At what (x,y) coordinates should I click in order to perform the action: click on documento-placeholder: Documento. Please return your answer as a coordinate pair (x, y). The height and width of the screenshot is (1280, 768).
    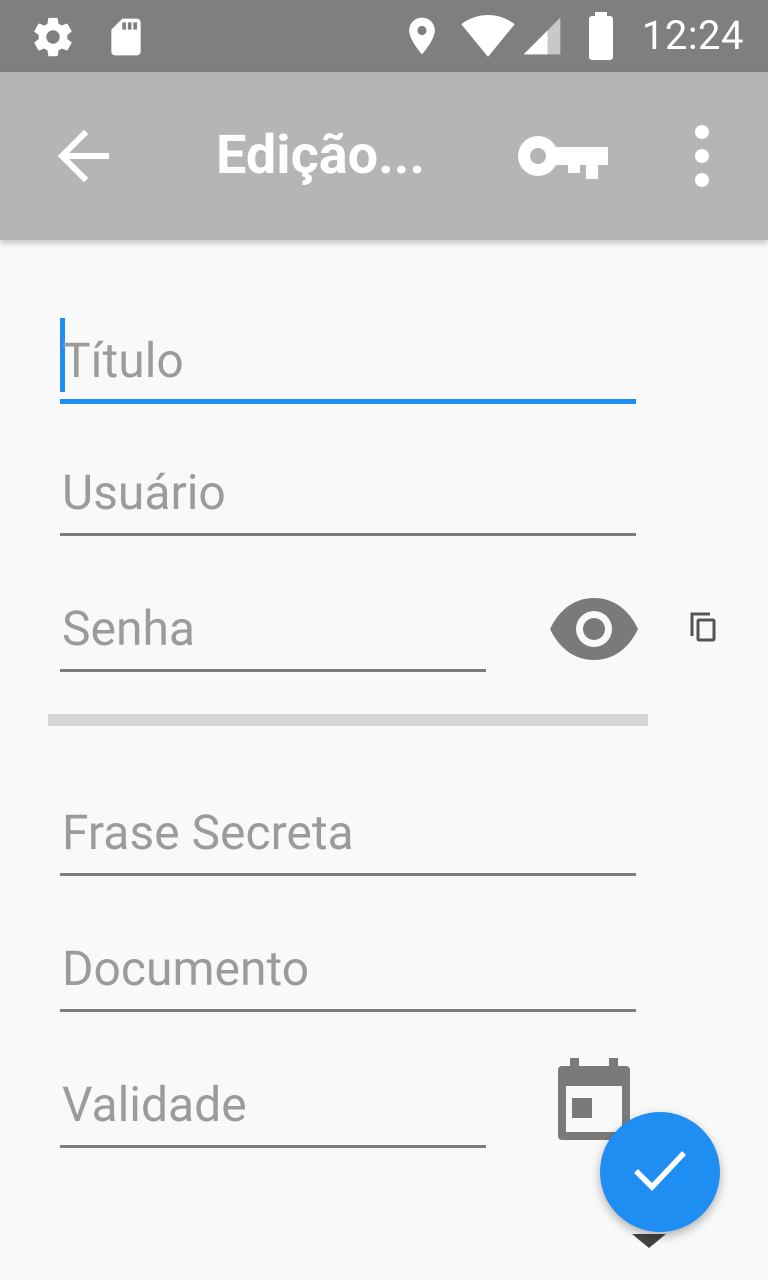
    Looking at the image, I should click on (186, 968).